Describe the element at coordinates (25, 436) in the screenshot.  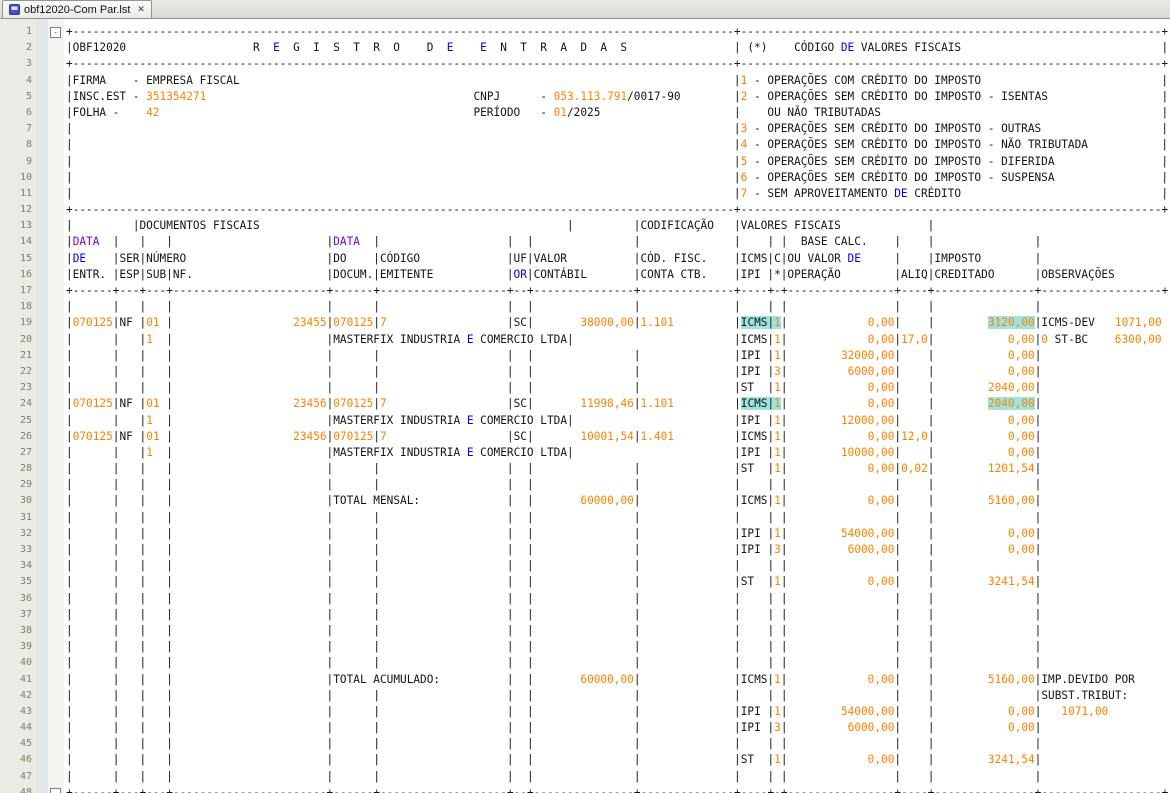
I see `line-number: 26` at that location.